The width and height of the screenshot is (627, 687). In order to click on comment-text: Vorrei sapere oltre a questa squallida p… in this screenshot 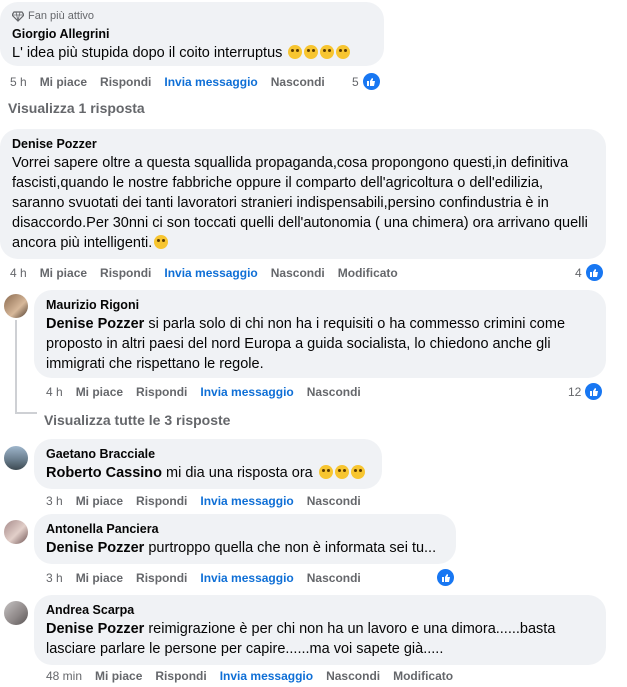, I will do `click(303, 203)`.